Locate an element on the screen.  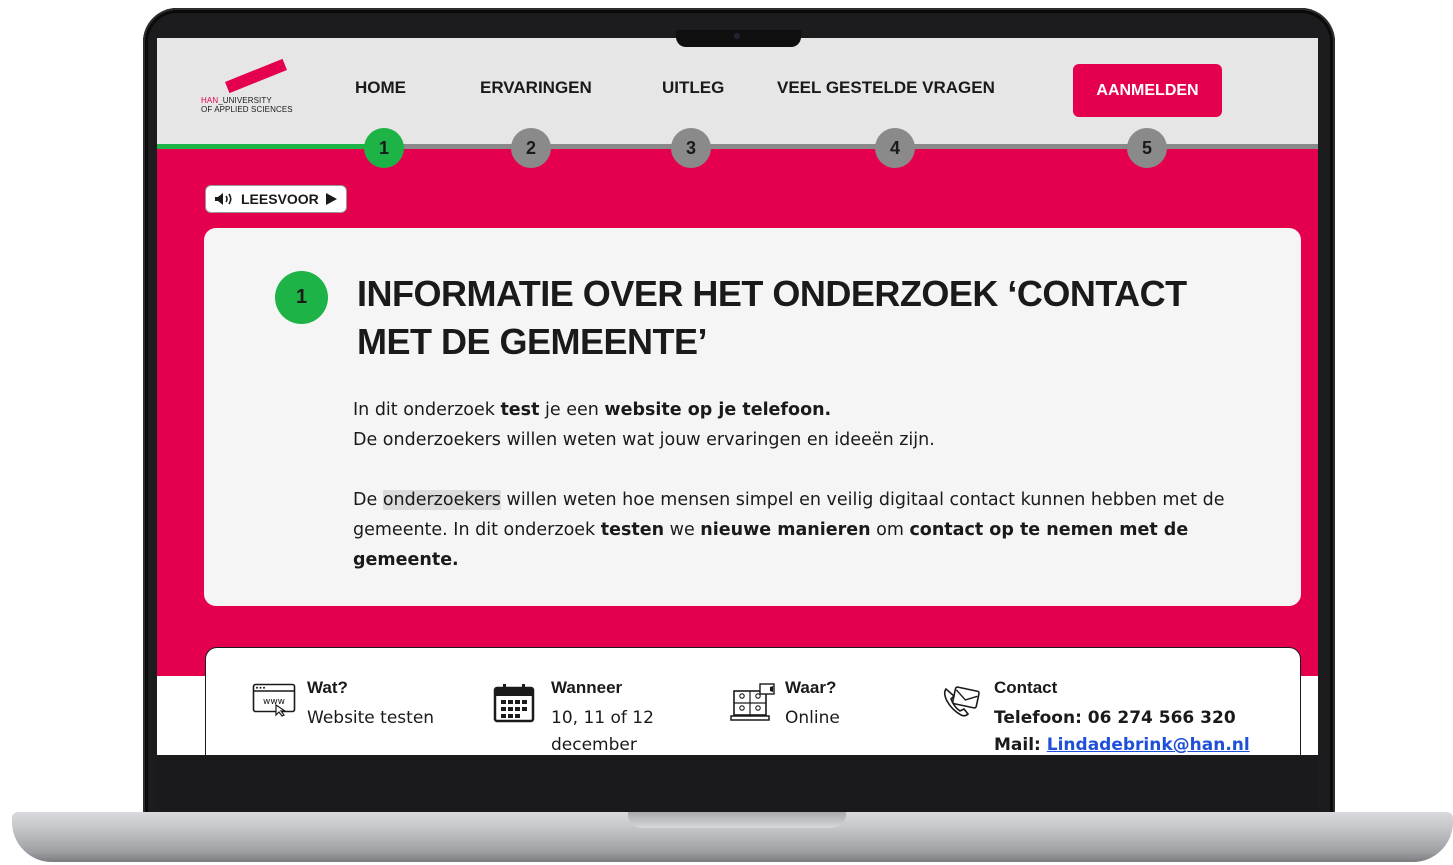
svg-text: www is located at coordinates (274, 702).